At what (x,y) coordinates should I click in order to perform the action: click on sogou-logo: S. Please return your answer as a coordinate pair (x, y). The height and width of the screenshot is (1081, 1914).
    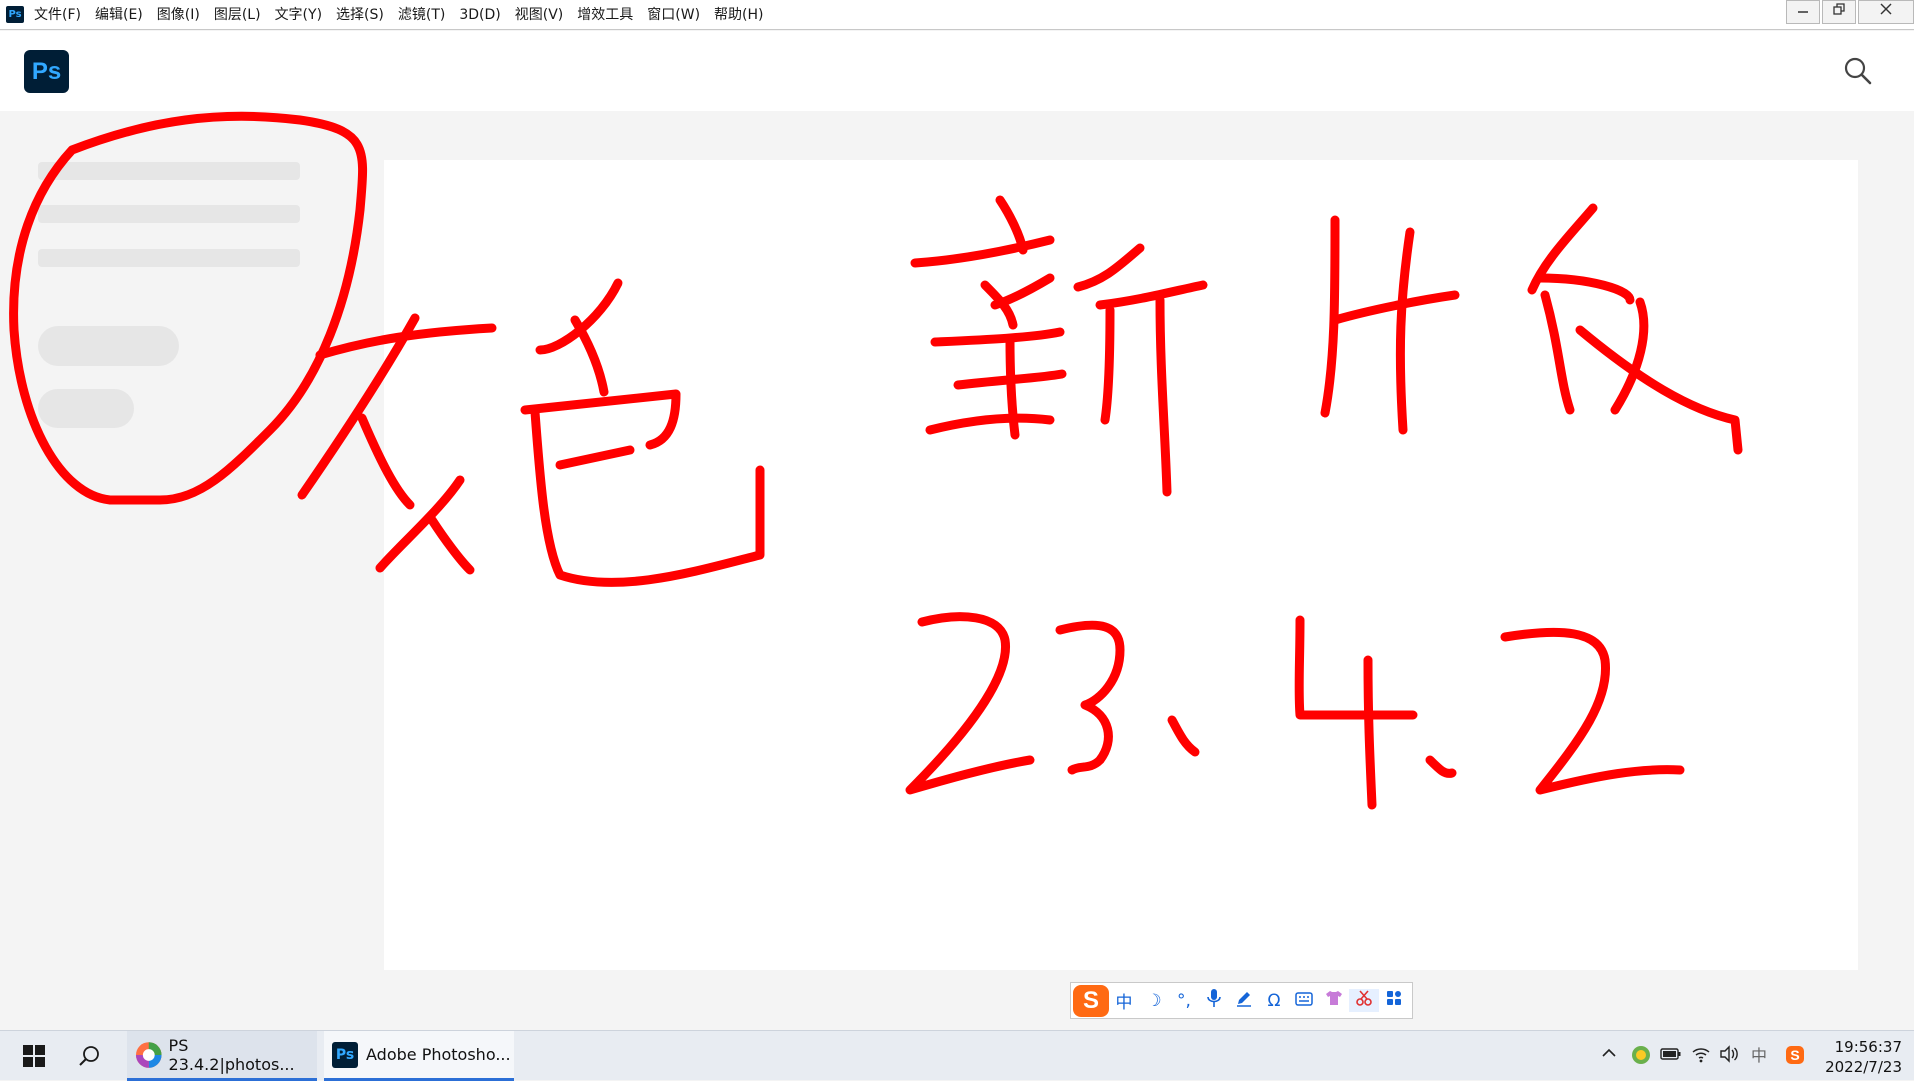
    Looking at the image, I should click on (1091, 1000).